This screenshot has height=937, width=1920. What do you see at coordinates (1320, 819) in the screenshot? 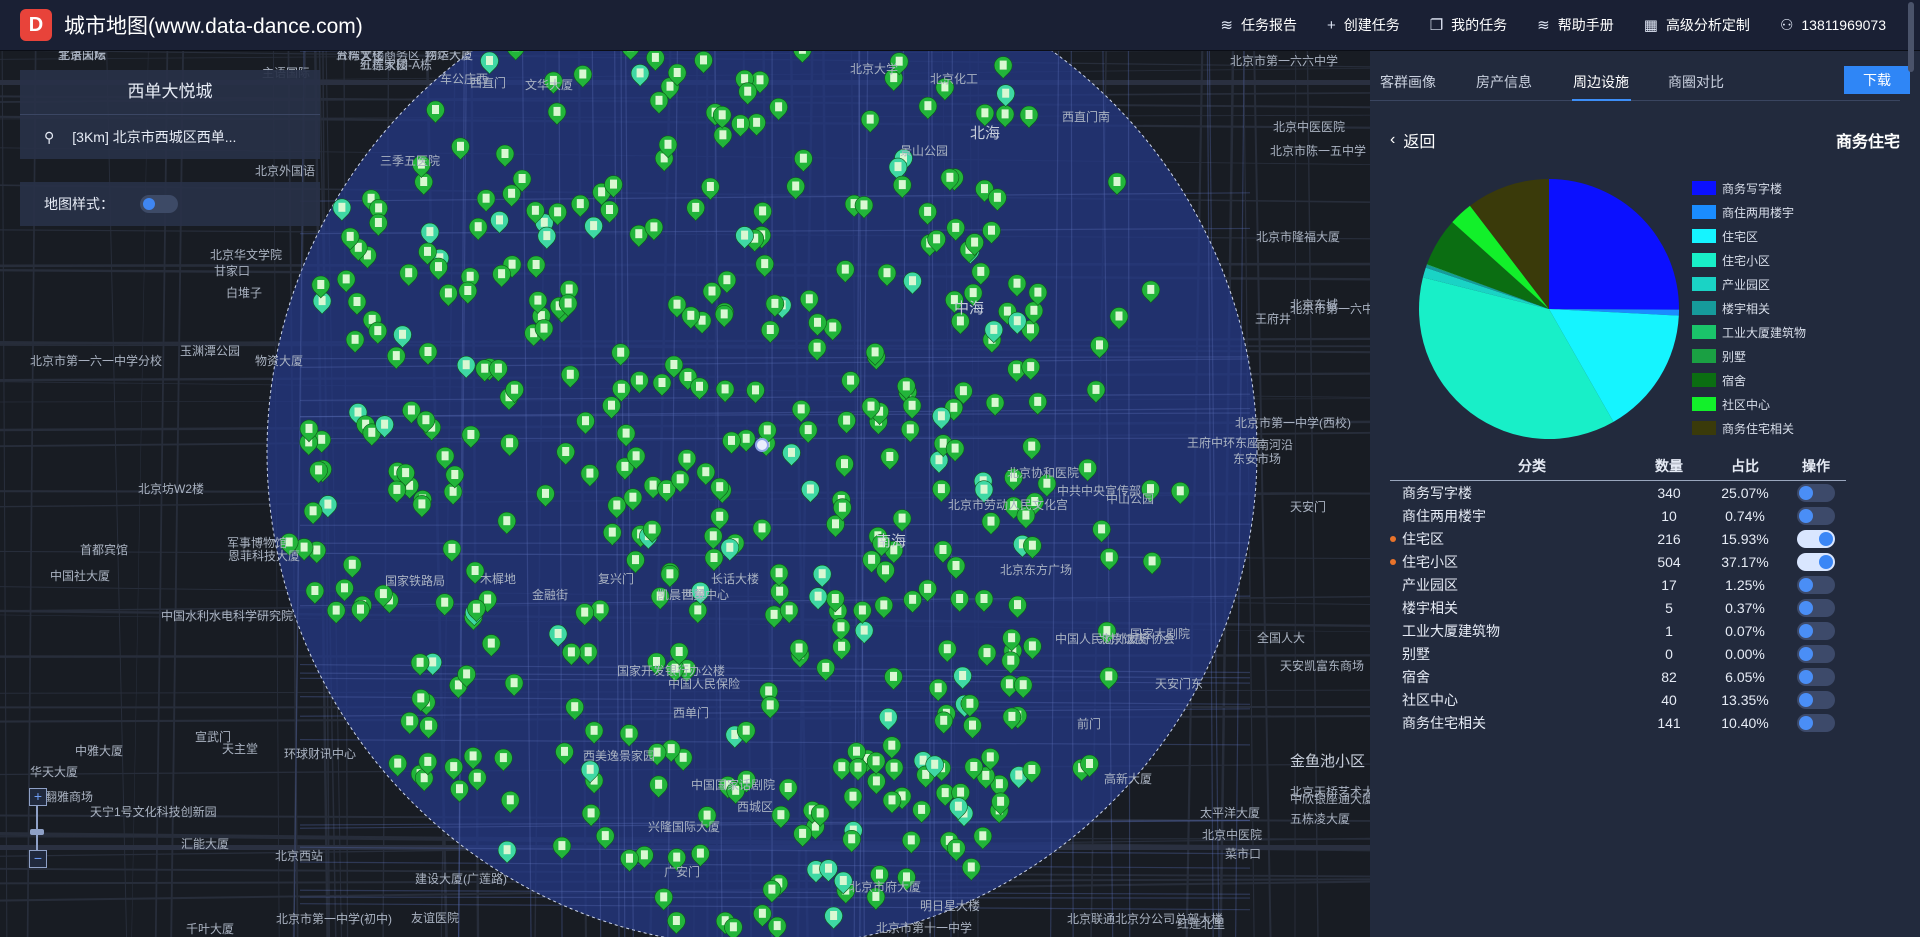
I see `map-place-label: 五栋凌大厦` at bounding box center [1320, 819].